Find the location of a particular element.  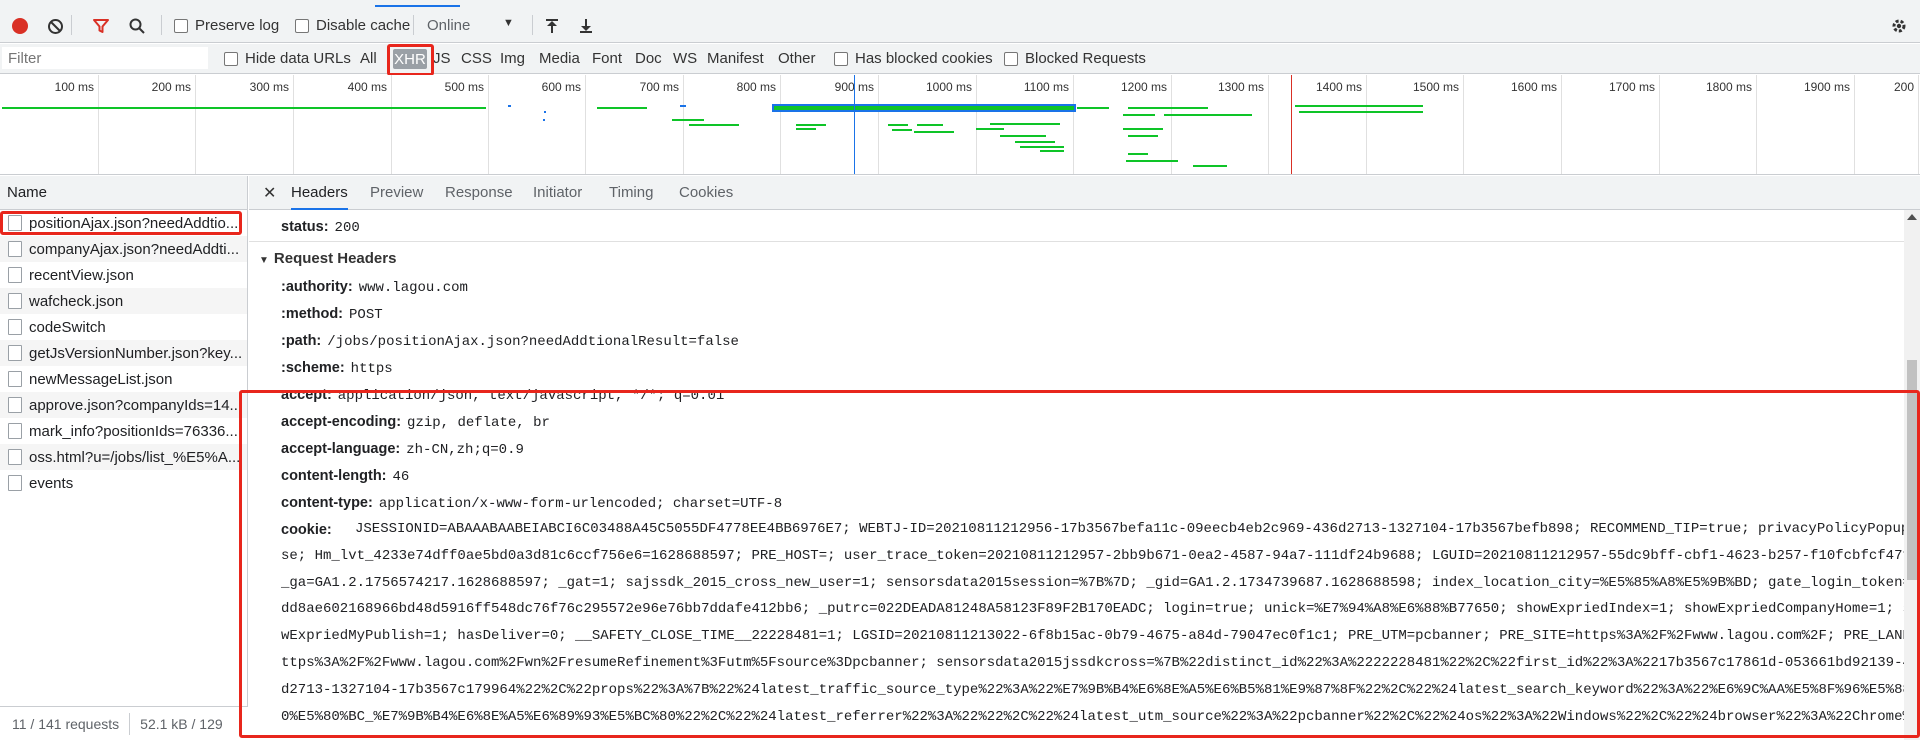

request-row: events is located at coordinates (123, 483).